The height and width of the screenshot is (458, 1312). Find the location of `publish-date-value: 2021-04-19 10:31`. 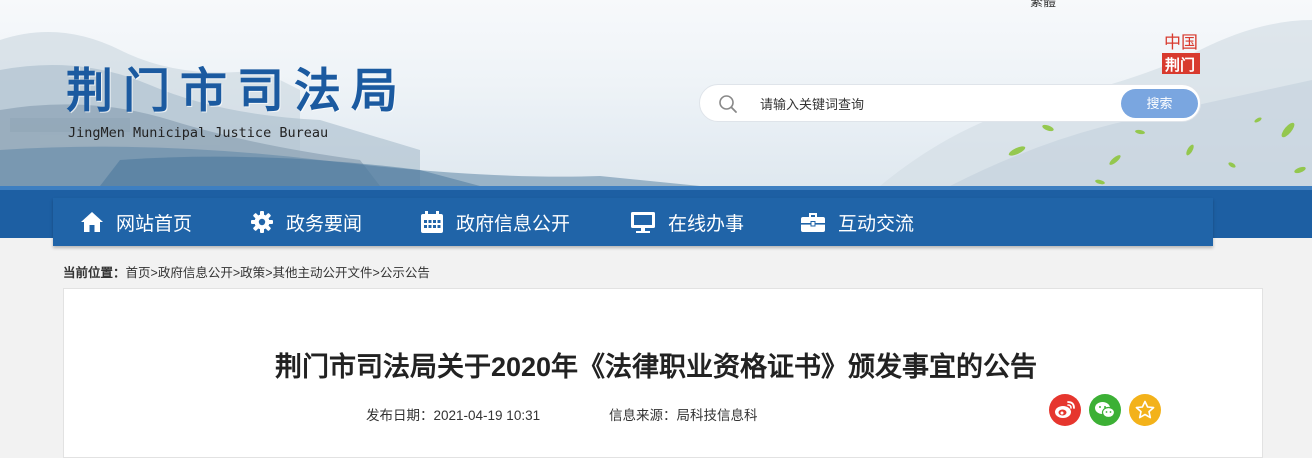

publish-date-value: 2021-04-19 10:31 is located at coordinates (487, 415).